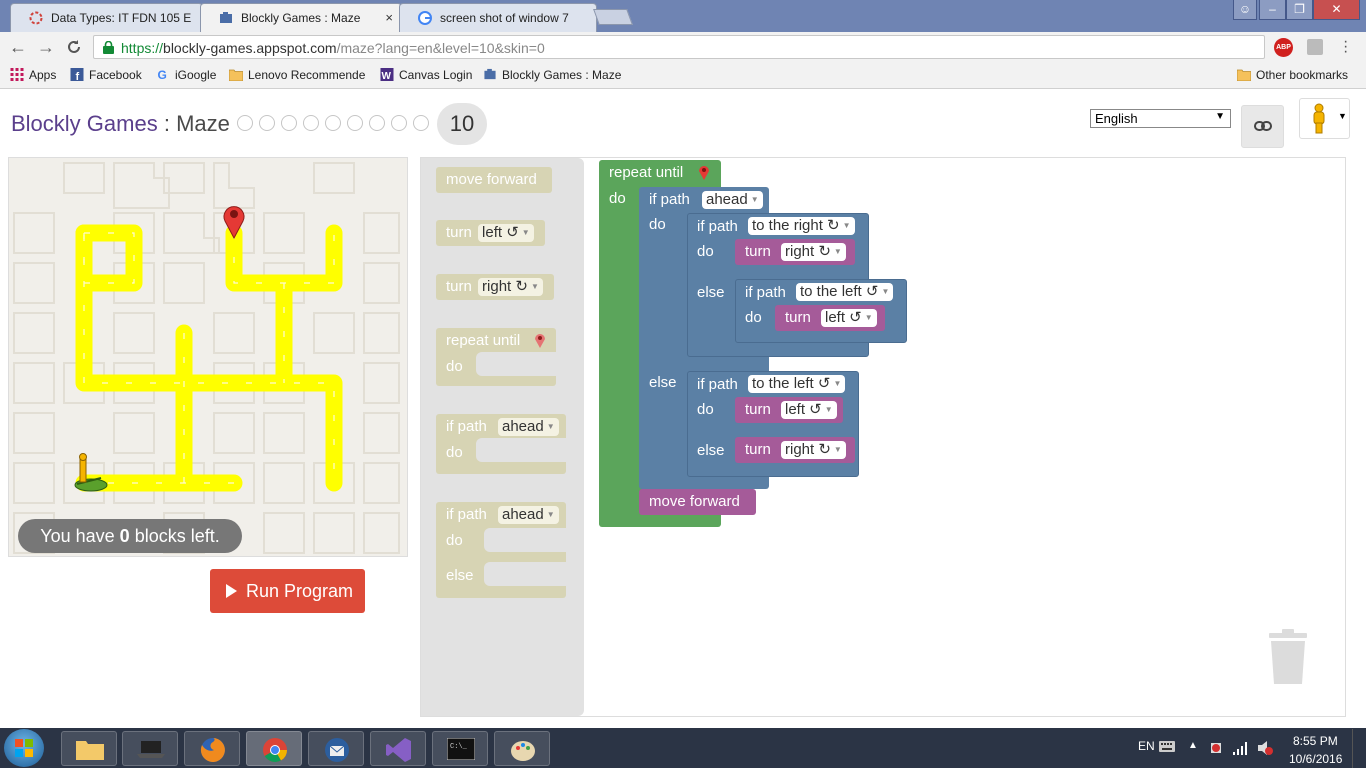 The image size is (1366, 768). What do you see at coordinates (377, 123) in the screenshot?
I see `level-7-dot` at bounding box center [377, 123].